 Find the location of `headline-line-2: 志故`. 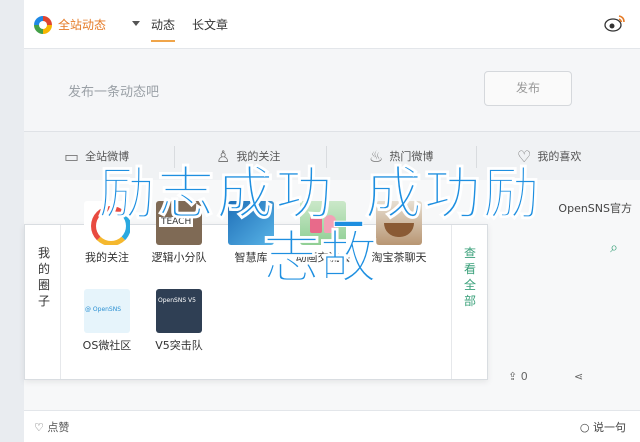

headline-line-2: 志故 is located at coordinates (320, 258).